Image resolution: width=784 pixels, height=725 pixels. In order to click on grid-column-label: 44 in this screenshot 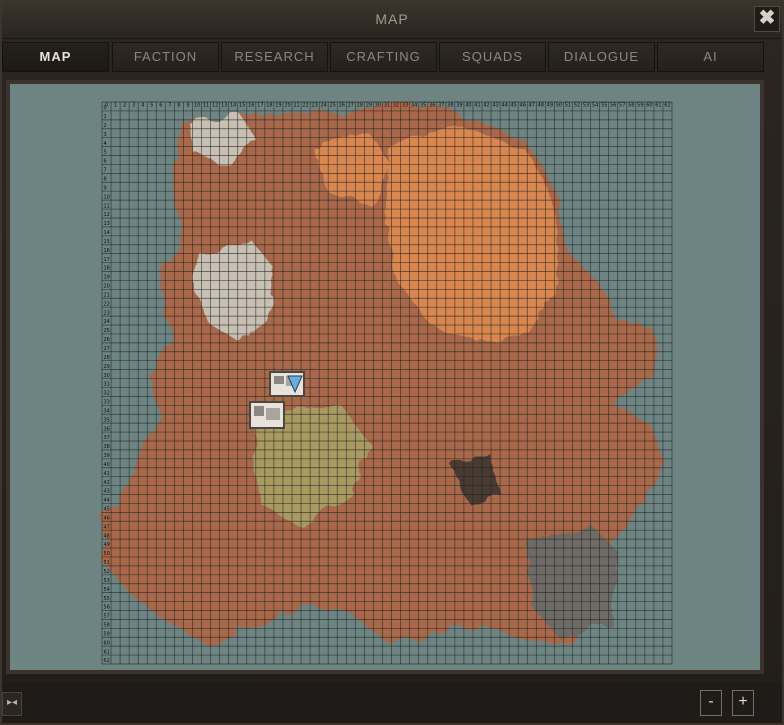, I will do `click(504, 106)`.